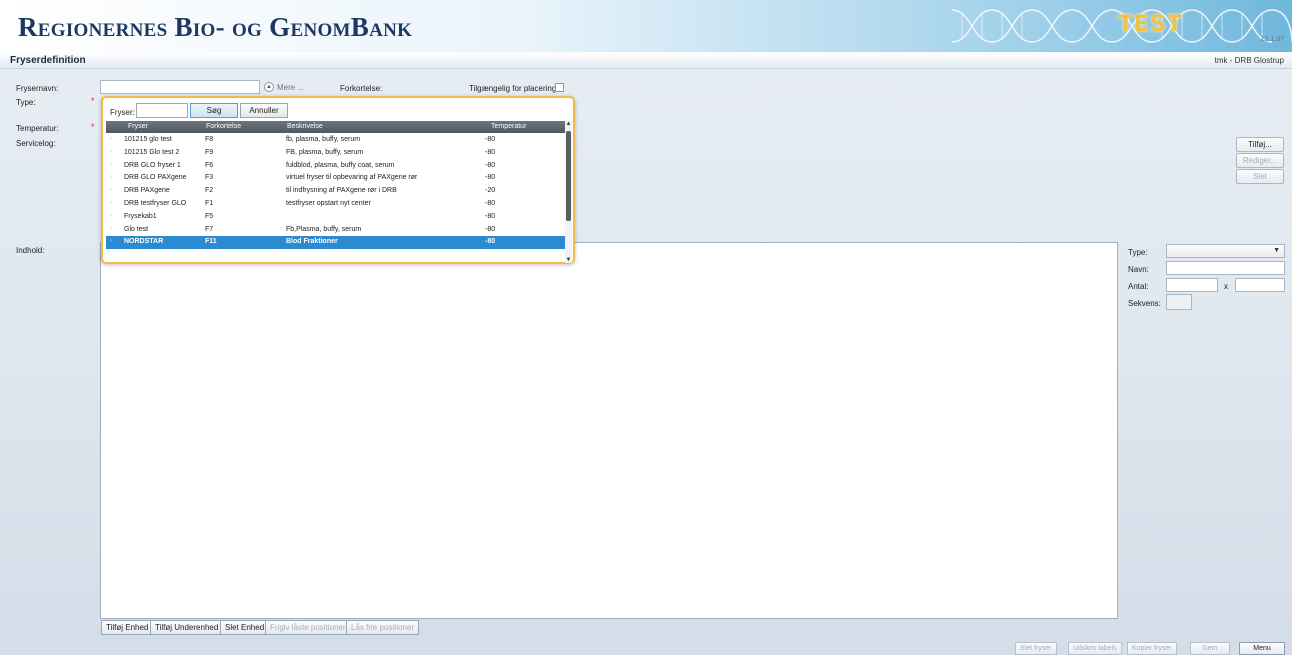 Image resolution: width=1292 pixels, height=655 pixels. What do you see at coordinates (1138, 286) in the screenshot?
I see `unit-count-label: Antal:` at bounding box center [1138, 286].